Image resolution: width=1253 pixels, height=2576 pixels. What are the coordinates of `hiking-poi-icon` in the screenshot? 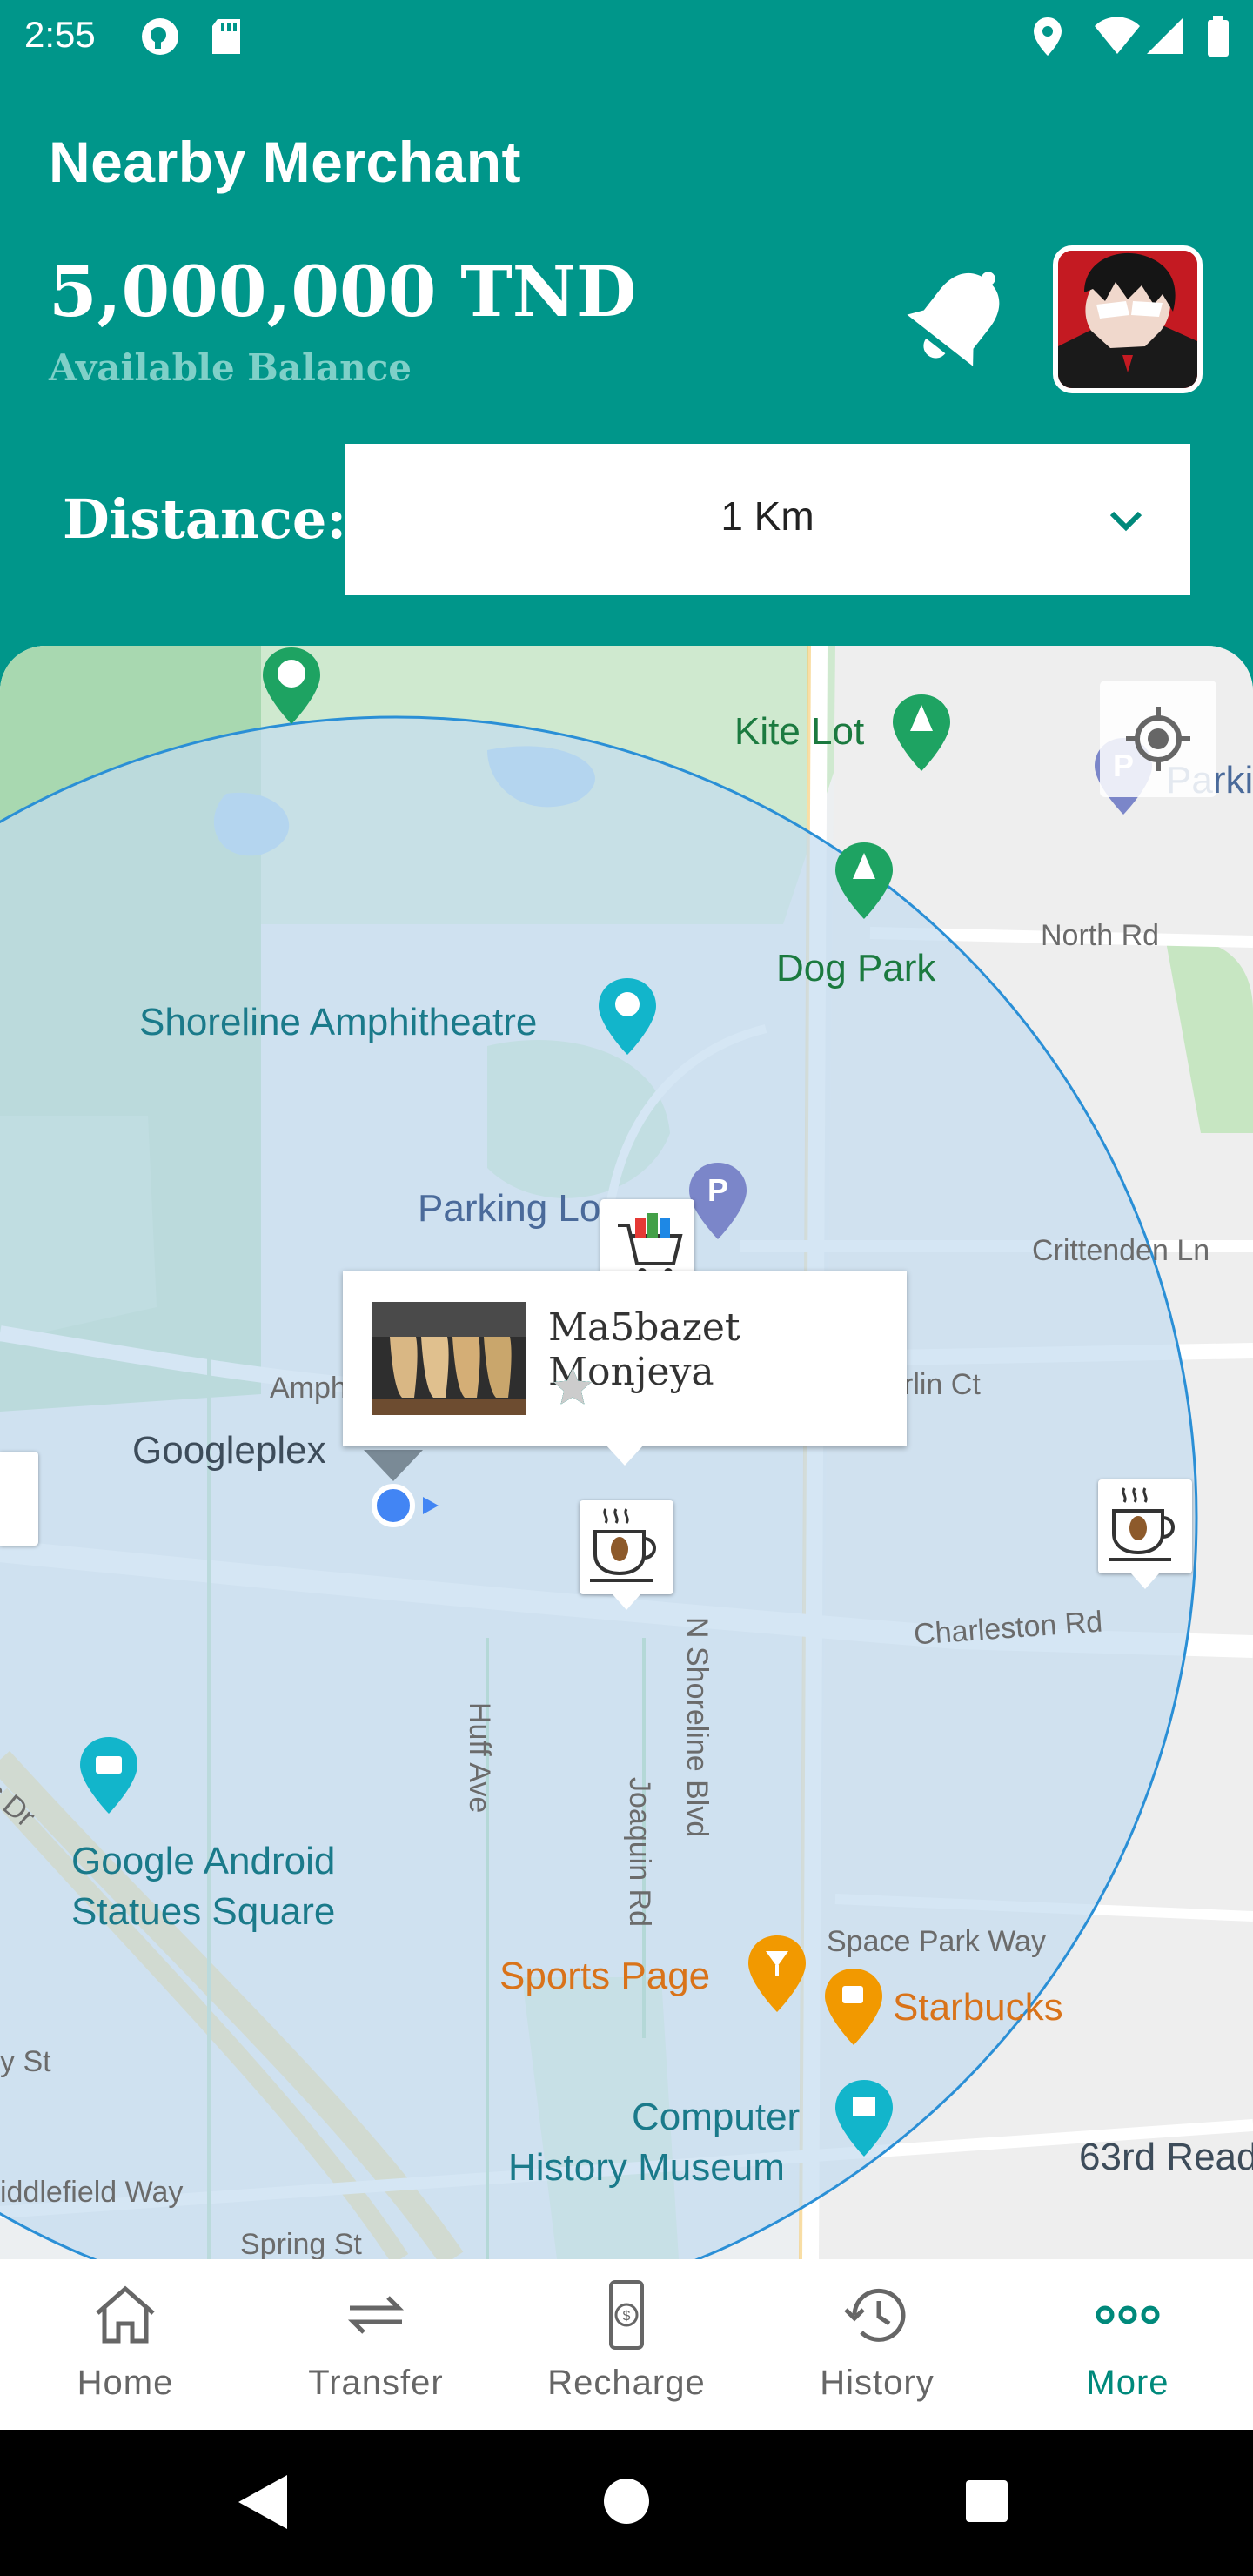 It's located at (291, 686).